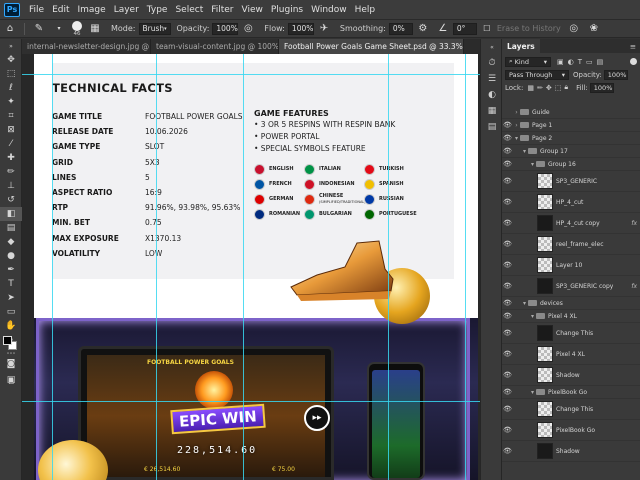  What do you see at coordinates (530, 88) in the screenshot?
I see `lock-transparency-icon: ▦` at bounding box center [530, 88].